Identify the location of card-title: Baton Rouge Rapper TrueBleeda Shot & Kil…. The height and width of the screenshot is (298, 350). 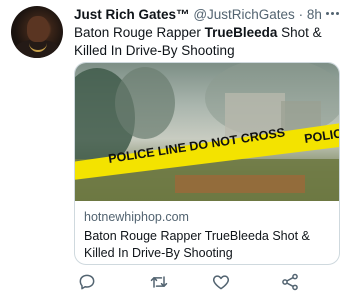
(197, 244).